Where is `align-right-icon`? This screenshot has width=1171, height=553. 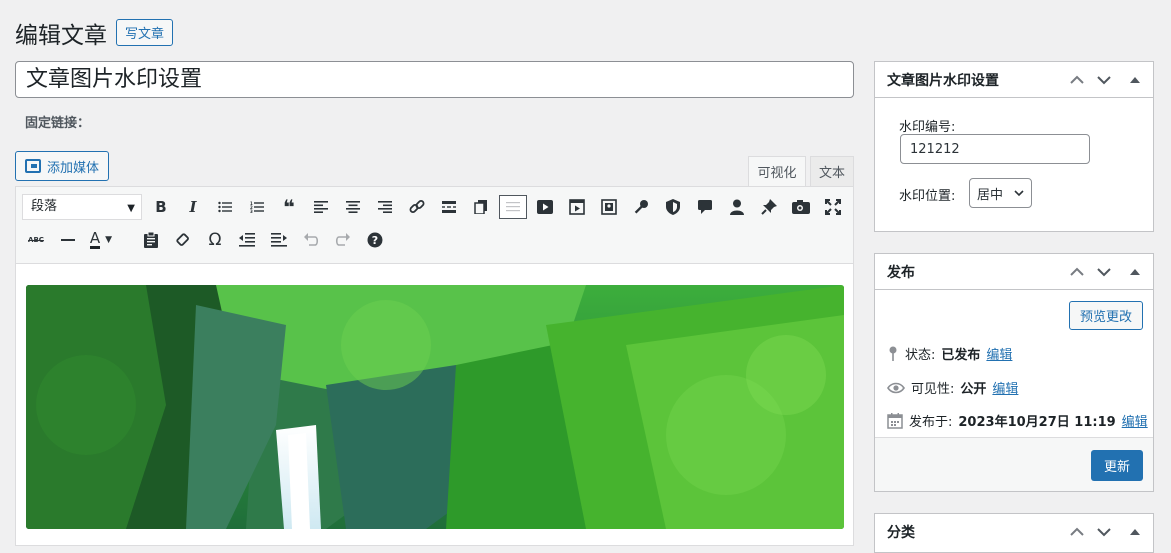 align-right-icon is located at coordinates (385, 207).